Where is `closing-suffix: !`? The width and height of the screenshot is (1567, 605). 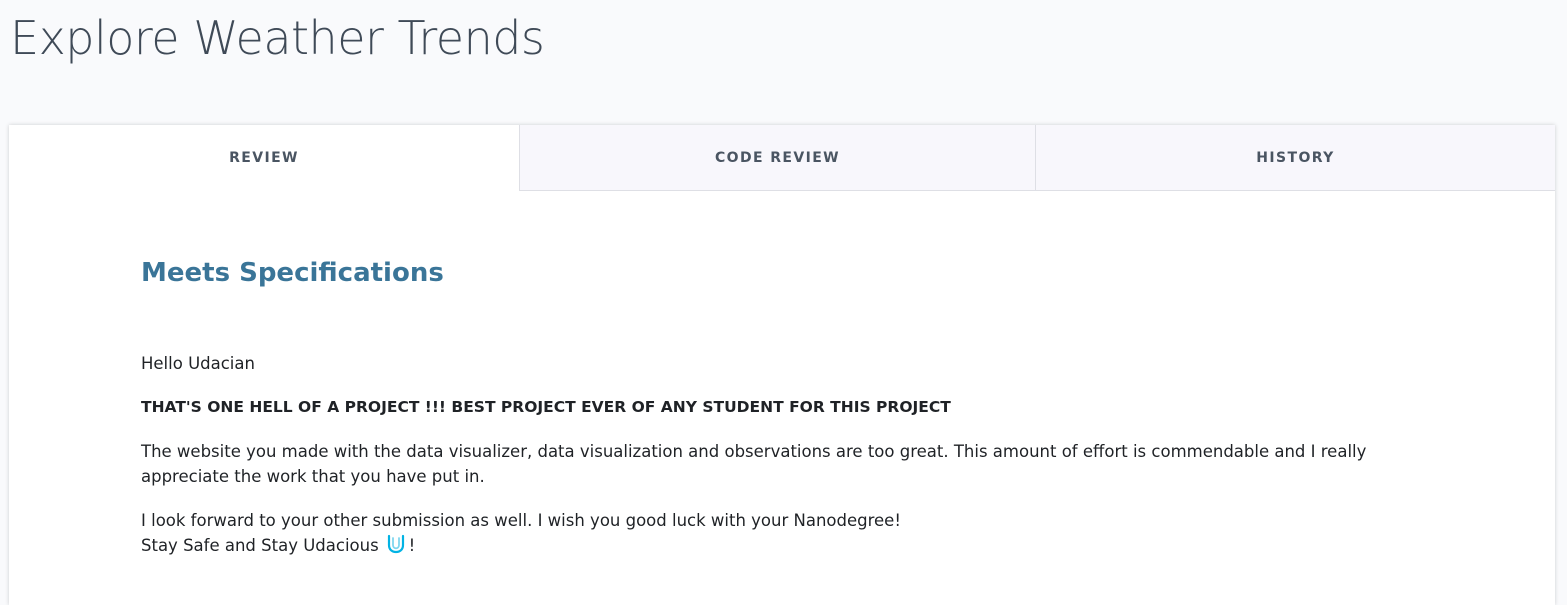 closing-suffix: ! is located at coordinates (412, 545).